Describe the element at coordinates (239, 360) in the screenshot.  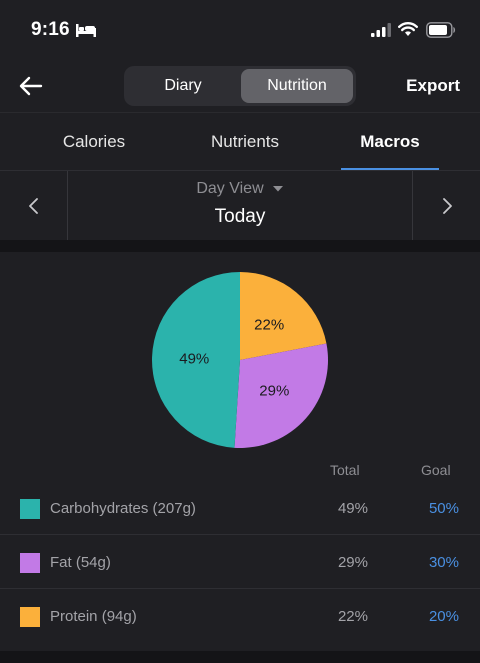
I see `macros-pie-chart: 22% 29% 49%` at that location.